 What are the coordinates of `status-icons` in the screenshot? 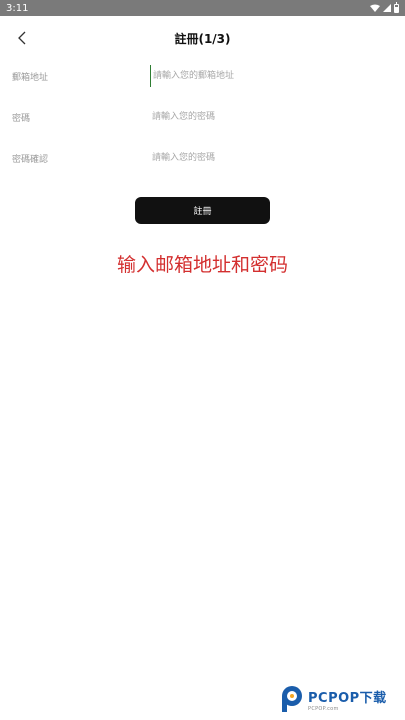 It's located at (384, 7).